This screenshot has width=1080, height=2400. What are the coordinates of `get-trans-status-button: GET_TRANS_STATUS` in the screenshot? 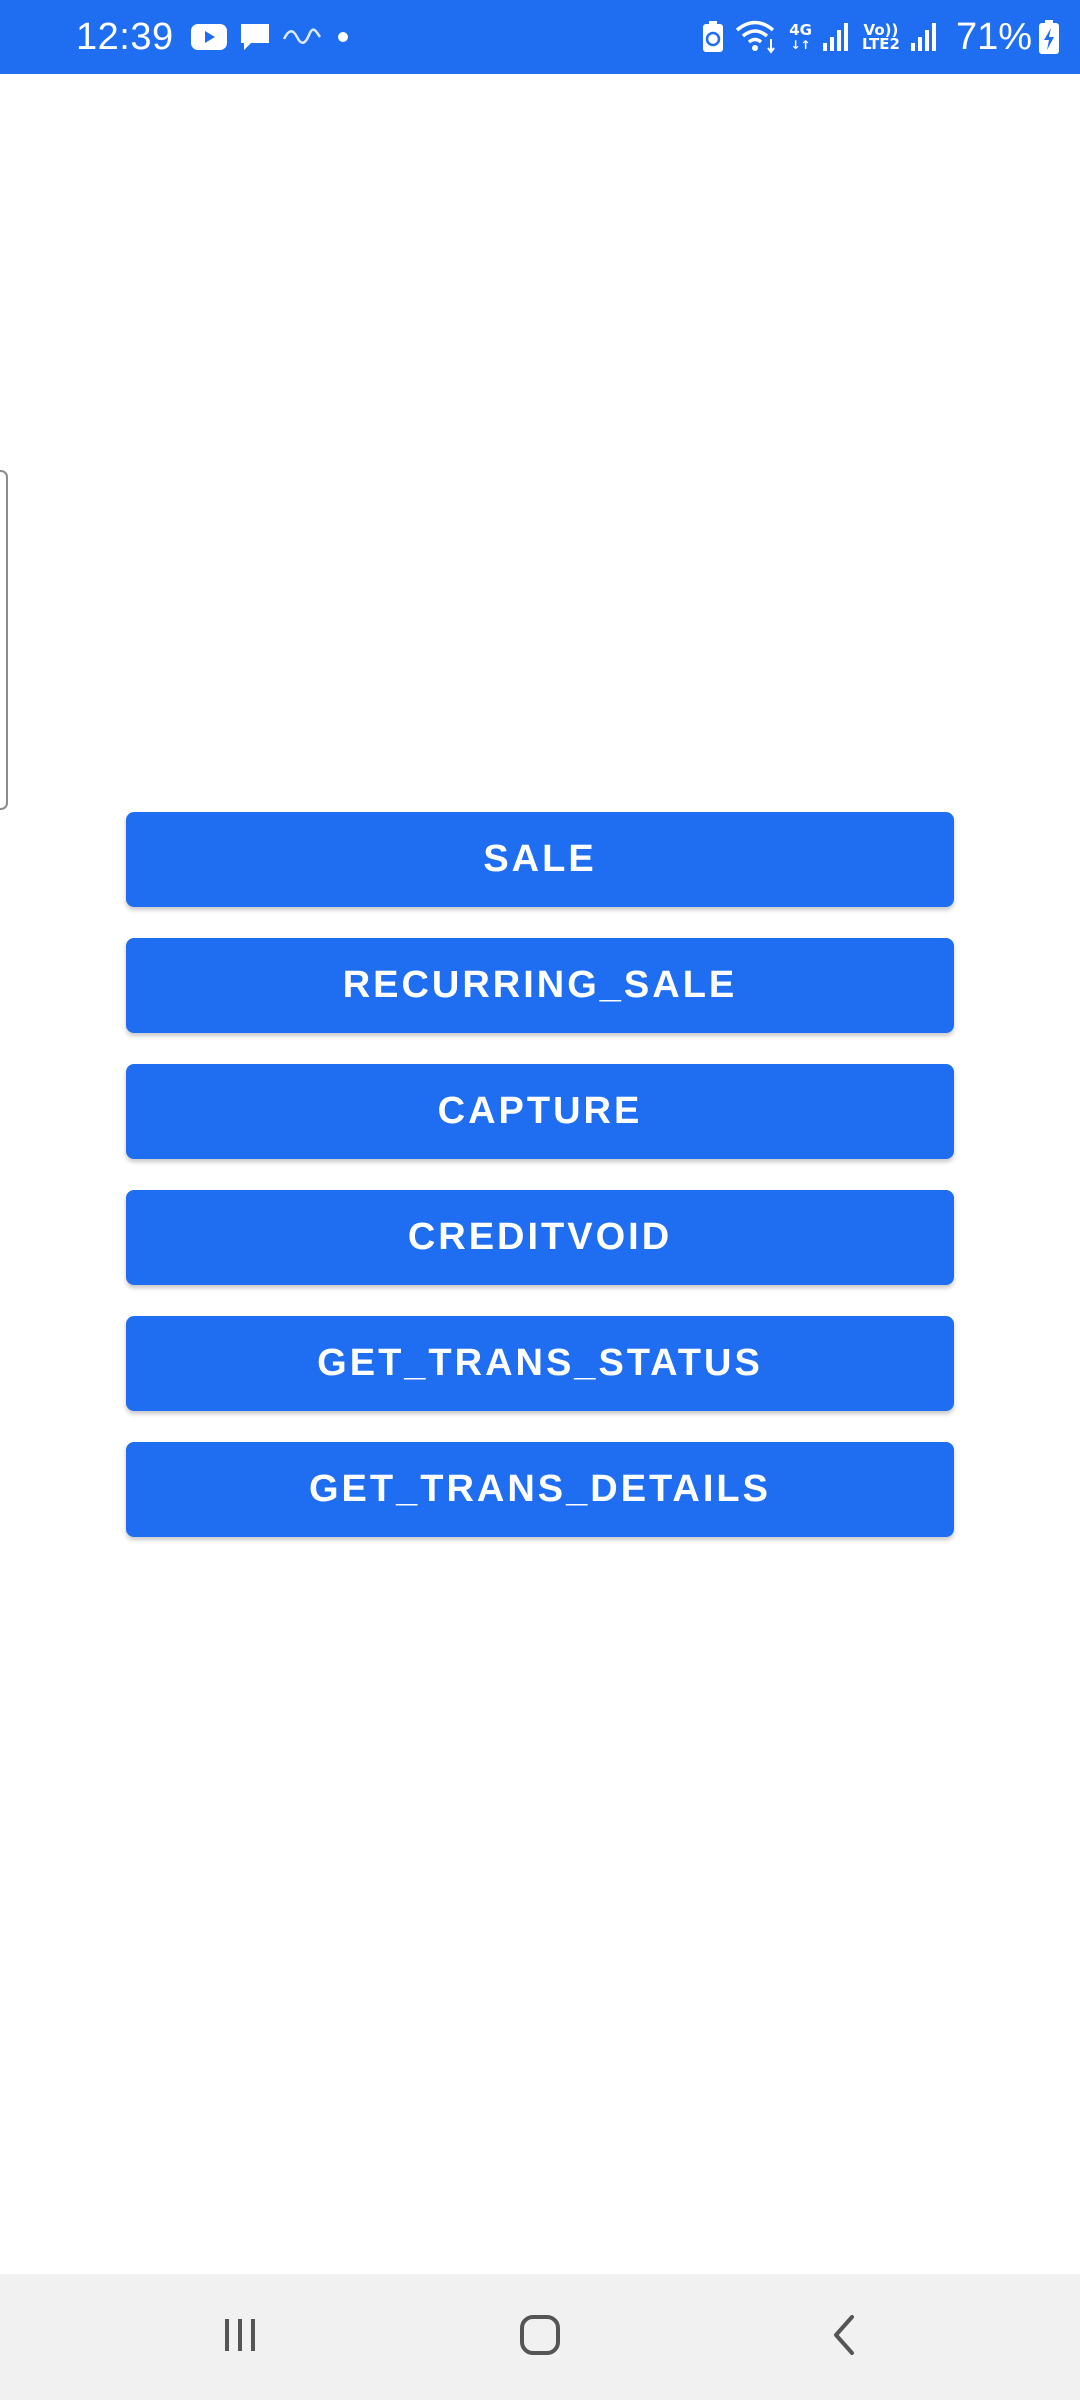 It's located at (540, 1363).